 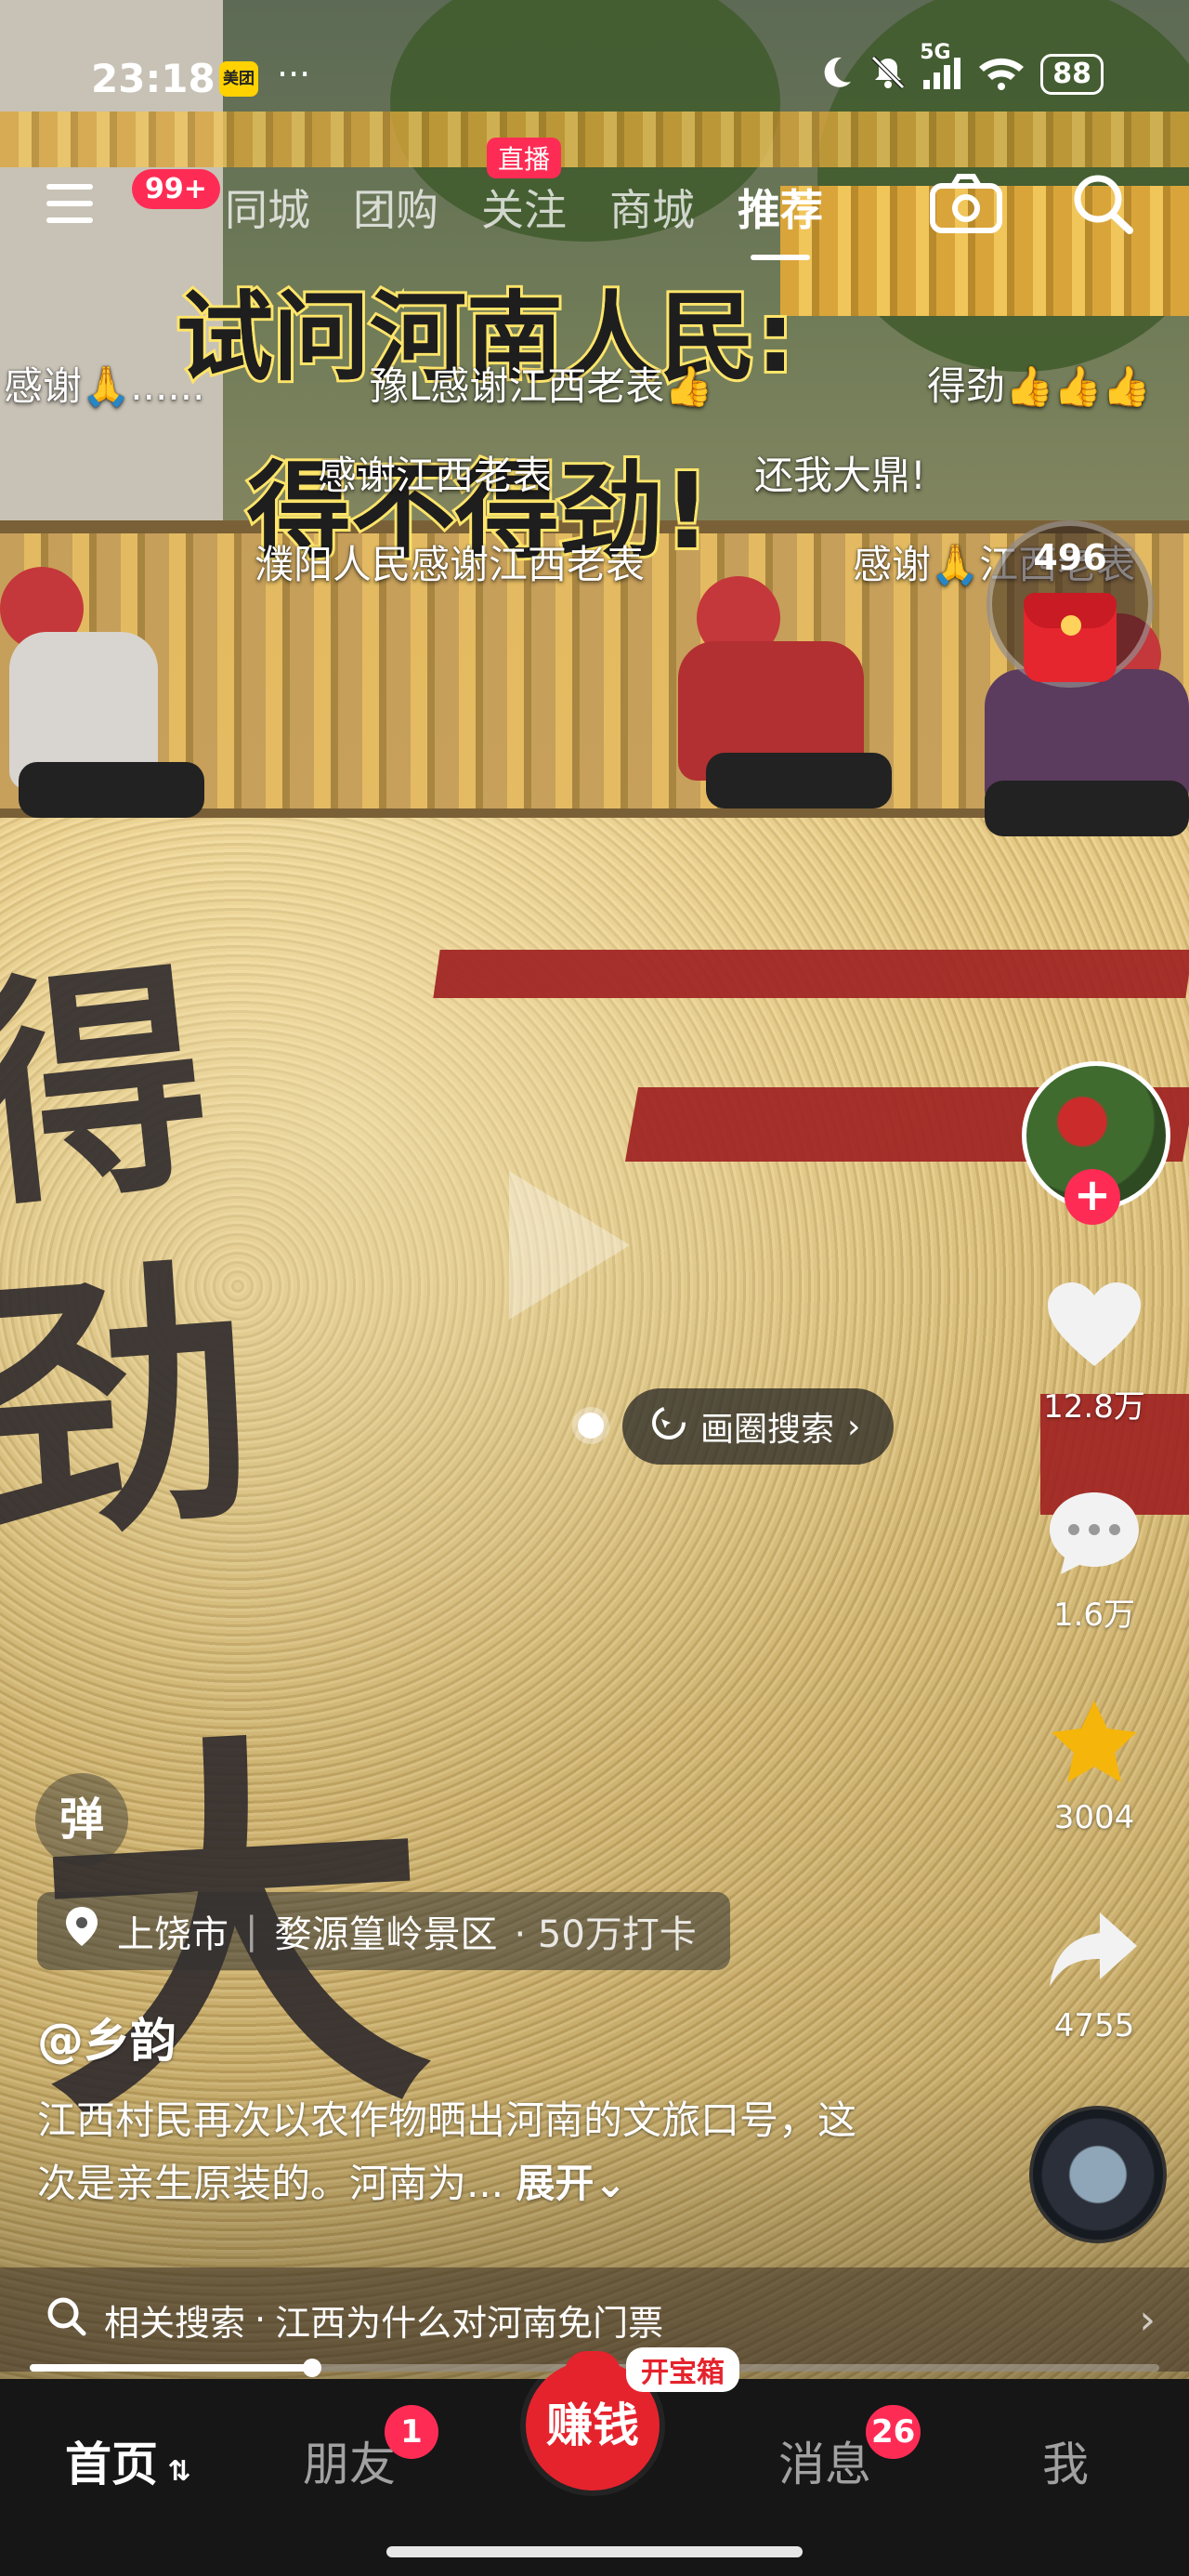 I want to click on favorite-count: 3004, so click(x=1094, y=1817).